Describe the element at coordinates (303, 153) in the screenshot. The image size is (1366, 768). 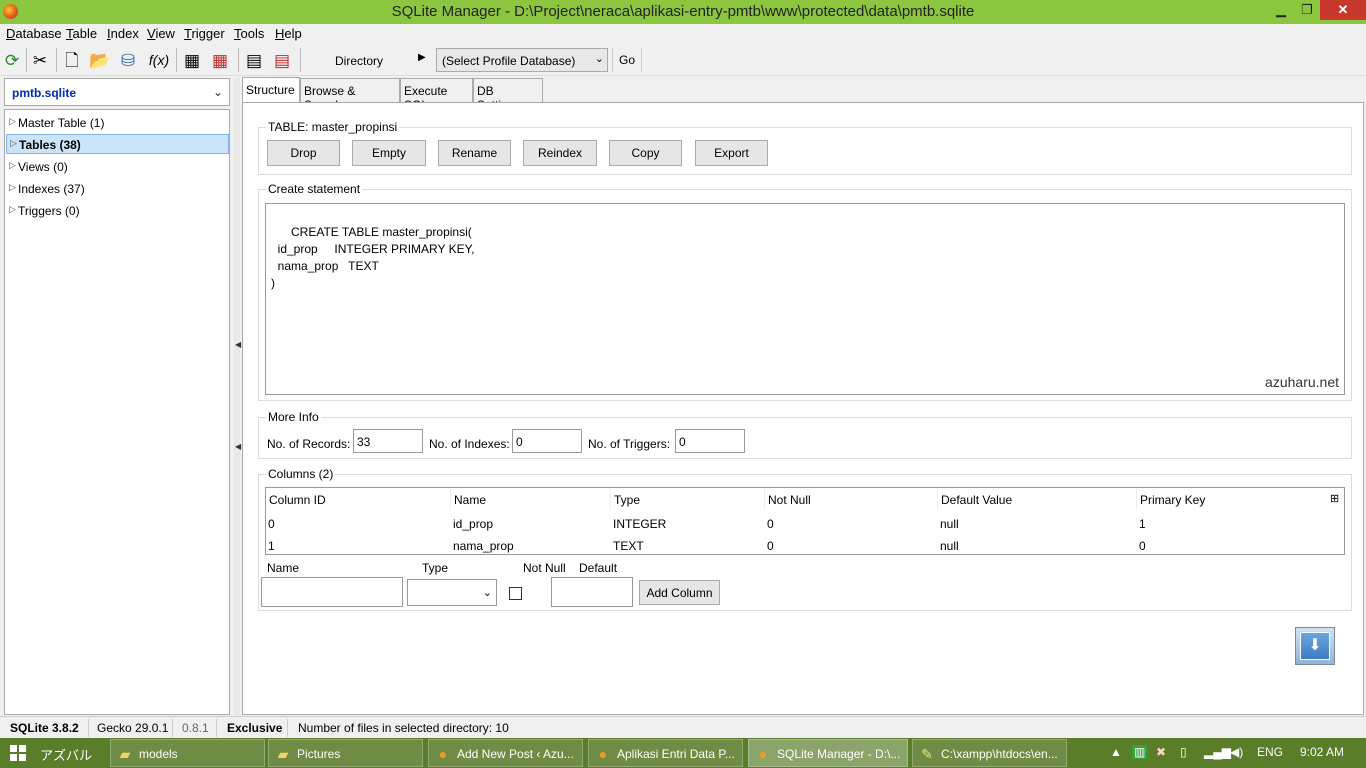
I see `drop-button: Drop` at that location.